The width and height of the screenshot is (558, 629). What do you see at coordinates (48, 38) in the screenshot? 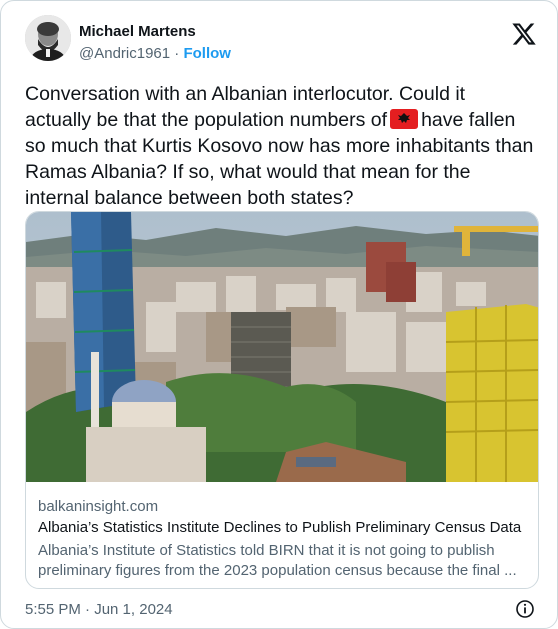
I see `avatar` at bounding box center [48, 38].